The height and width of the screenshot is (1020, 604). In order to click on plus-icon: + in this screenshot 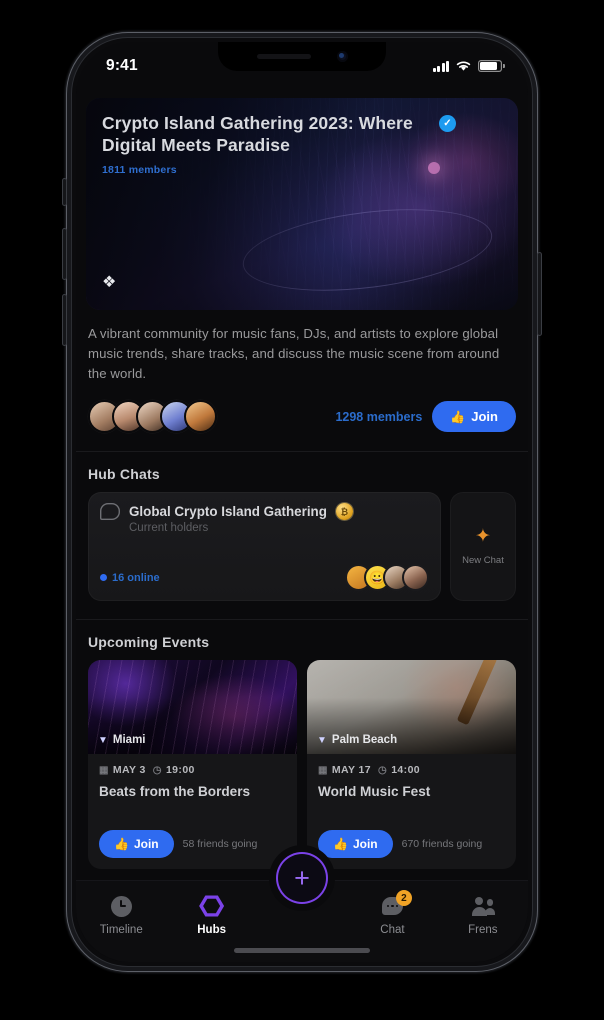, I will do `click(302, 877)`.